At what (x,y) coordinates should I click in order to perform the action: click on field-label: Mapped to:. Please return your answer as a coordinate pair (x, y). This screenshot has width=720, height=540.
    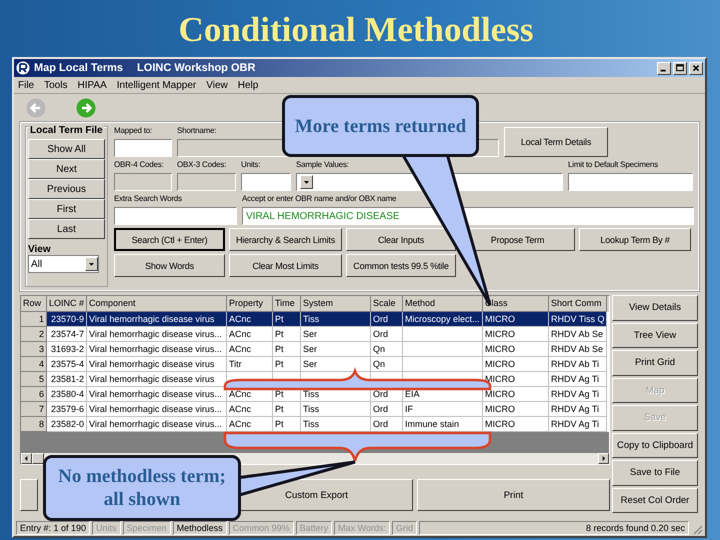
    Looking at the image, I should click on (133, 131).